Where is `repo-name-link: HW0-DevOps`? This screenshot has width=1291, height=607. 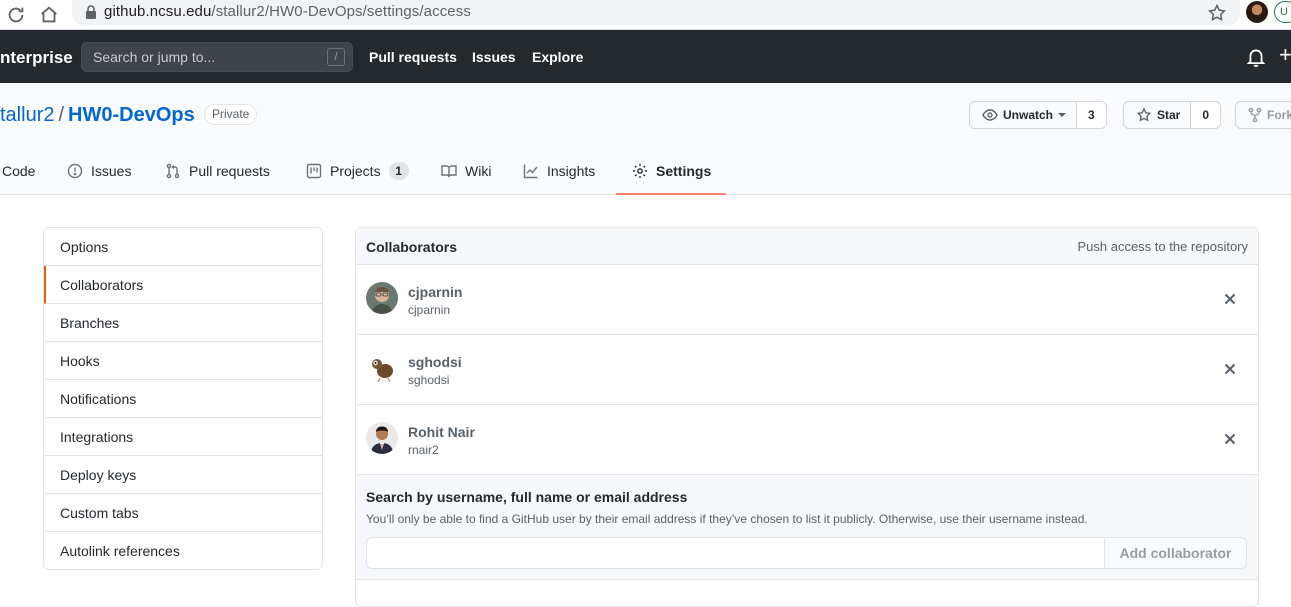
repo-name-link: HW0-DevOps is located at coordinates (131, 115).